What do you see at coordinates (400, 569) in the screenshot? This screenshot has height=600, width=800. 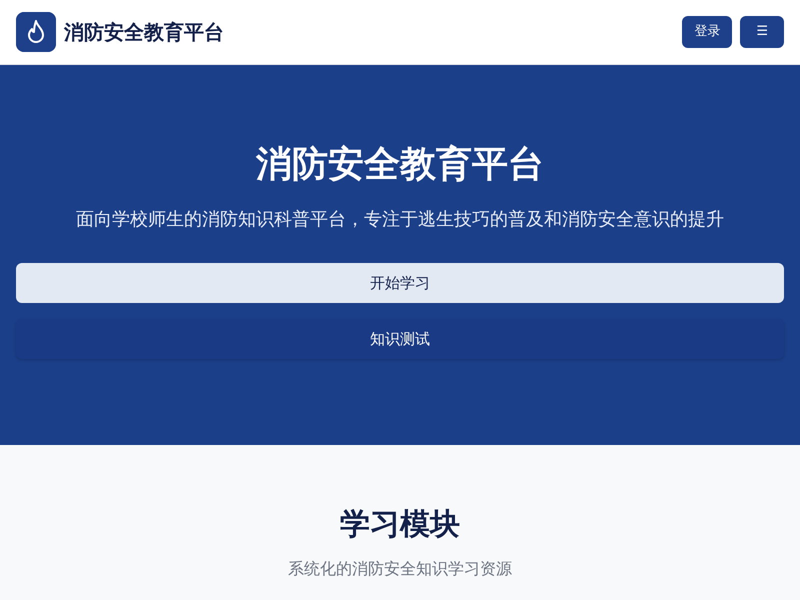 I see `section-subtitle: 系统化的消防安全知识学习资源` at bounding box center [400, 569].